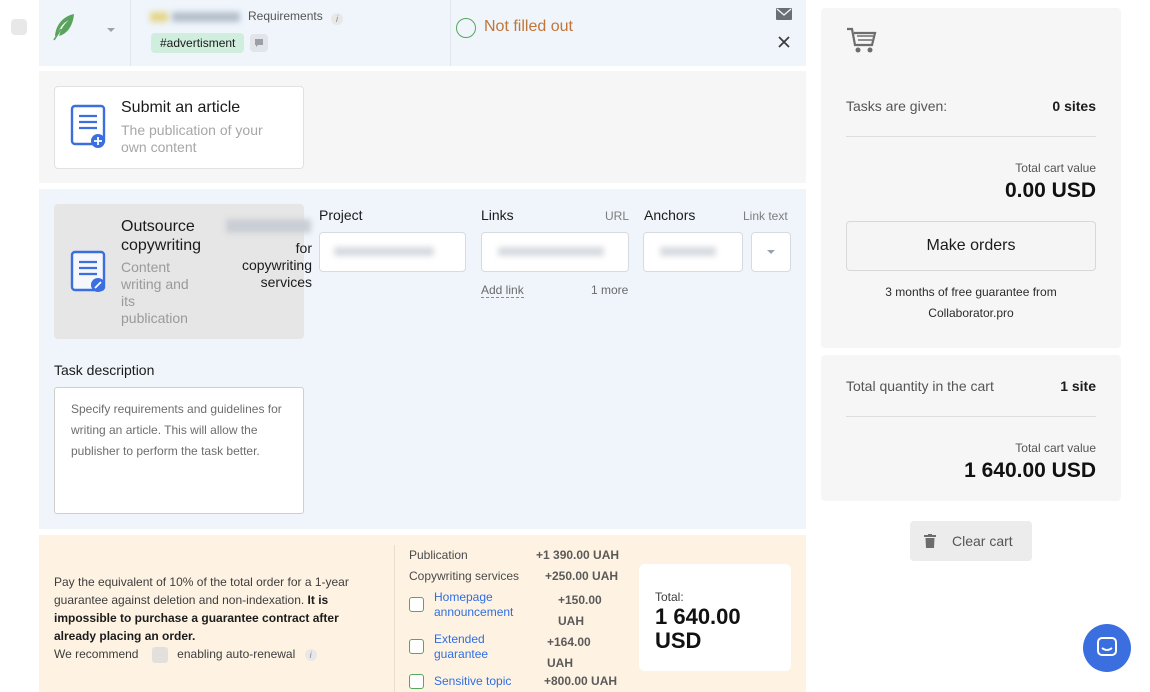 This screenshot has height=692, width=1150. What do you see at coordinates (197, 16) in the screenshot?
I see `blurred-site-name` at bounding box center [197, 16].